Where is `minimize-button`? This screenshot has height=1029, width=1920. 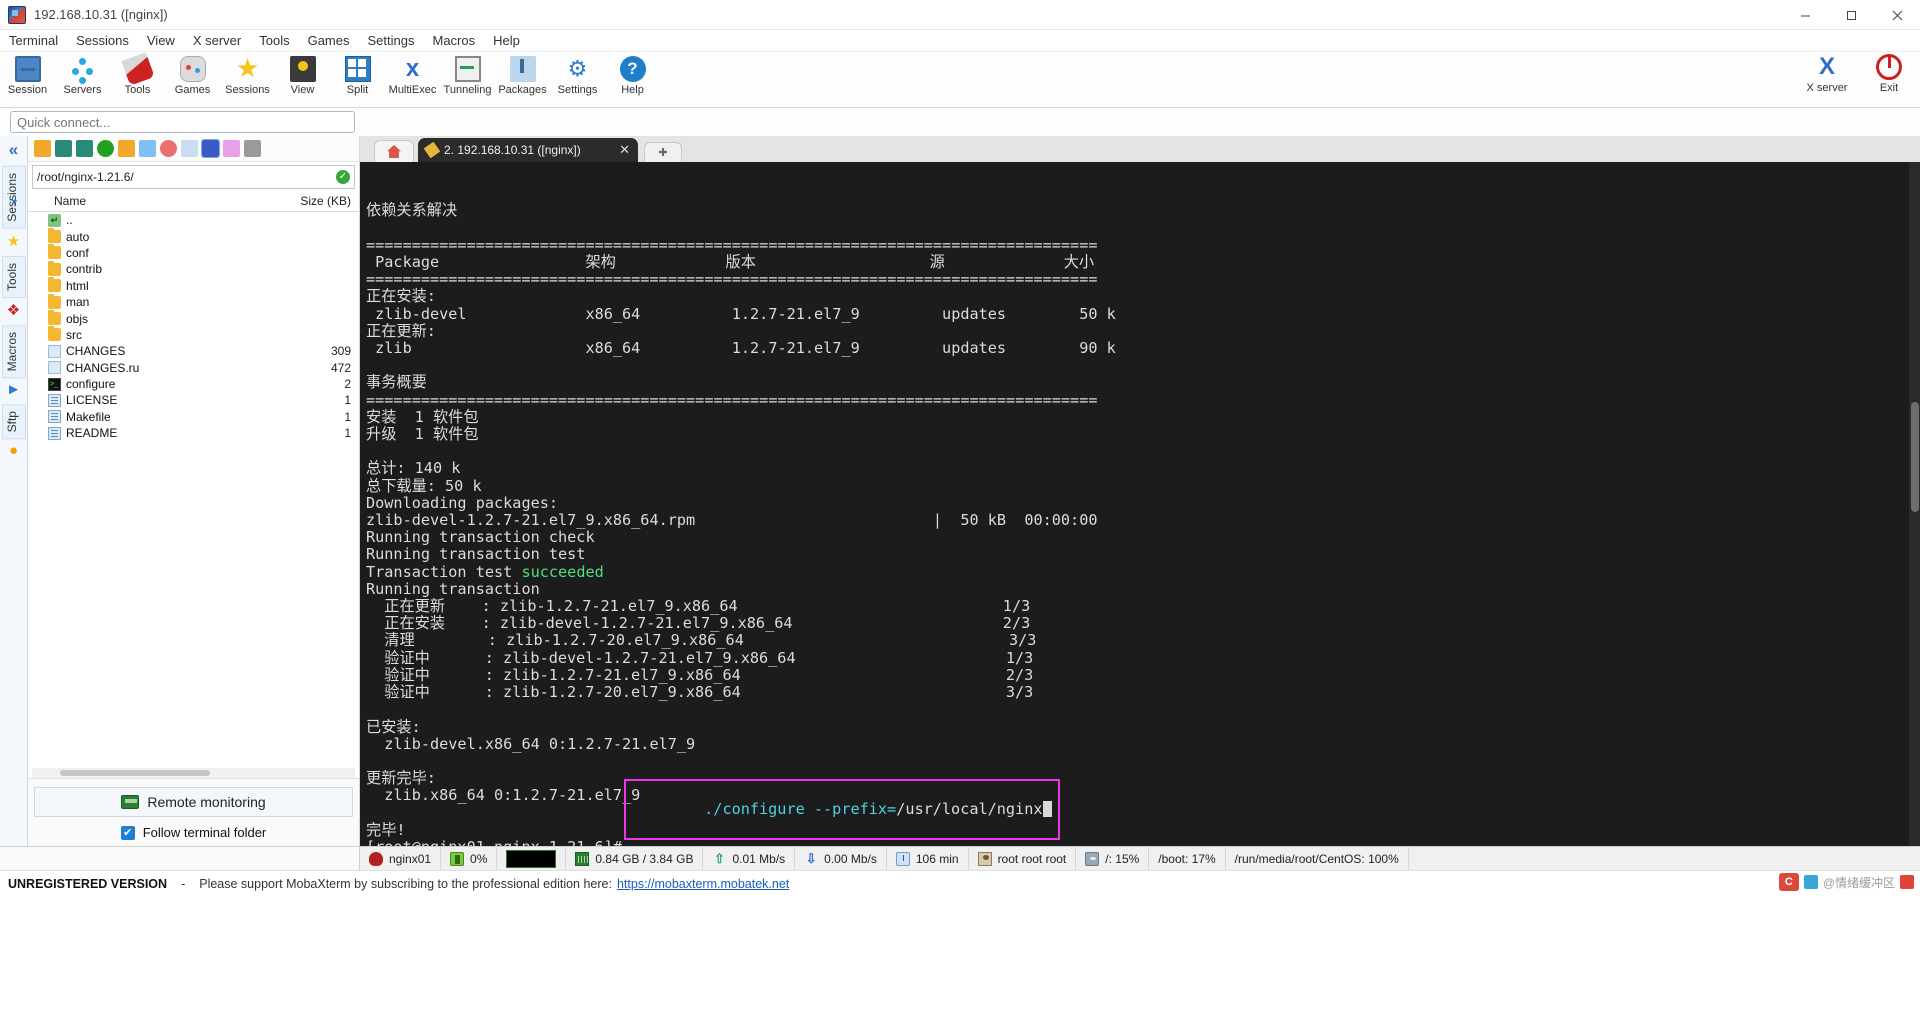 minimize-button is located at coordinates (1805, 15).